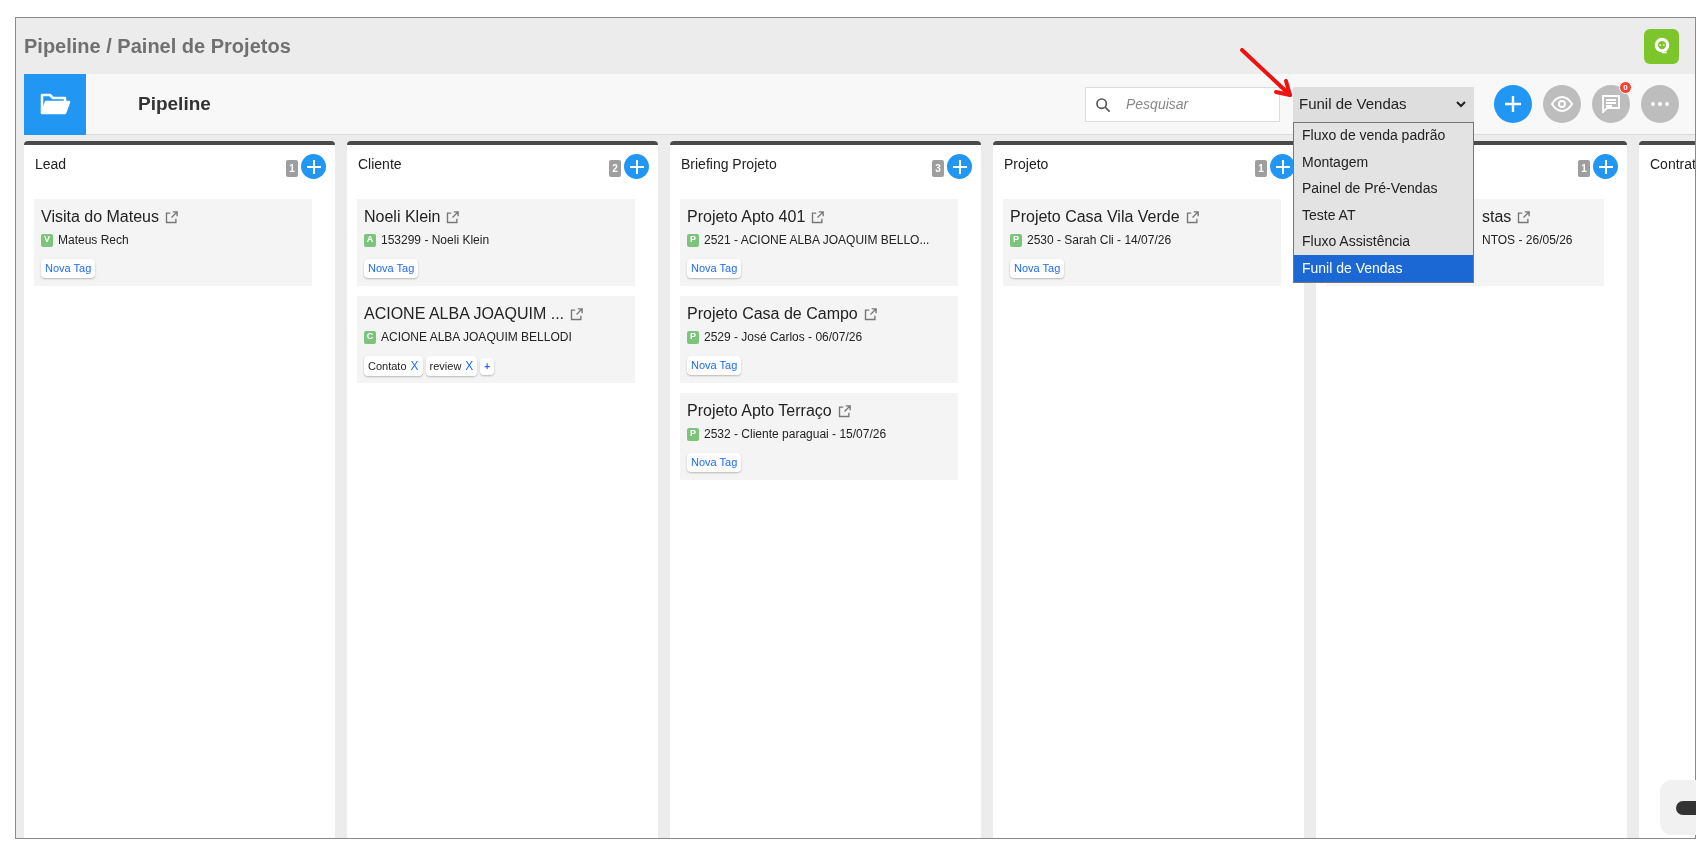  Describe the element at coordinates (1095, 217) in the screenshot. I see `card-title: Projeto Casa Vila Verde` at that location.